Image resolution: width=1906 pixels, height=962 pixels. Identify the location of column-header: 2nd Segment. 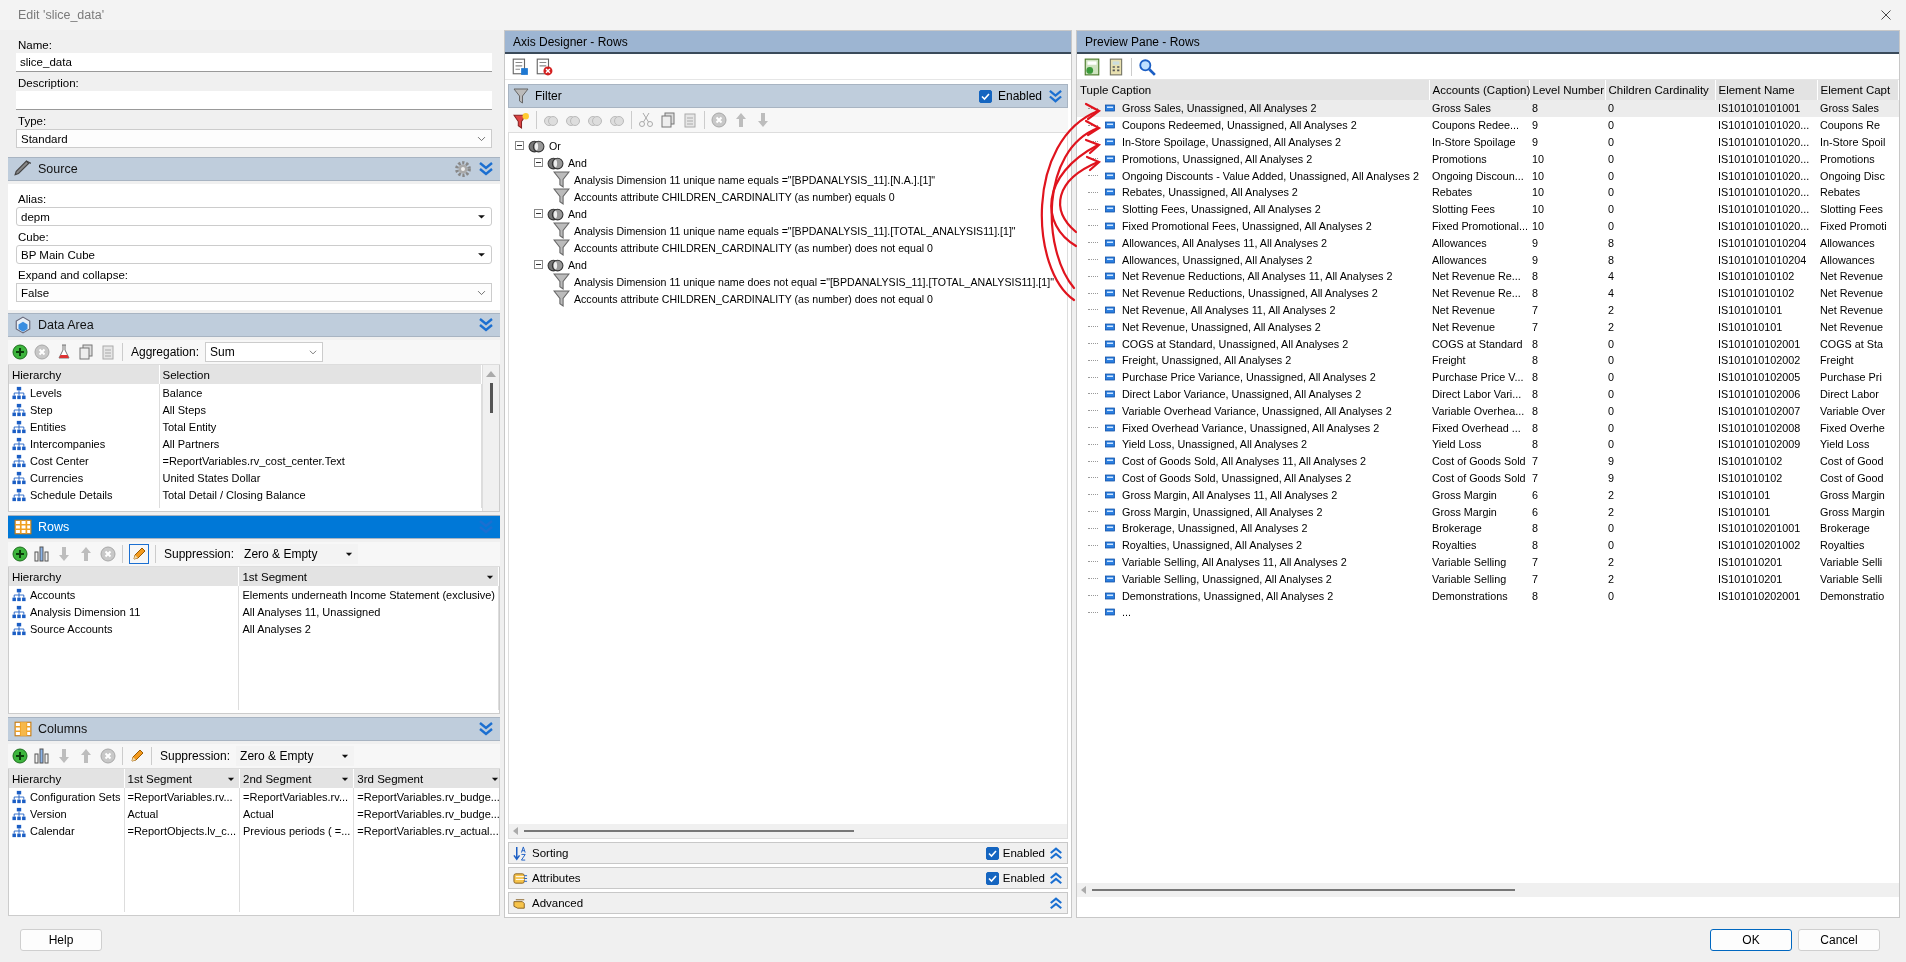
(296, 778).